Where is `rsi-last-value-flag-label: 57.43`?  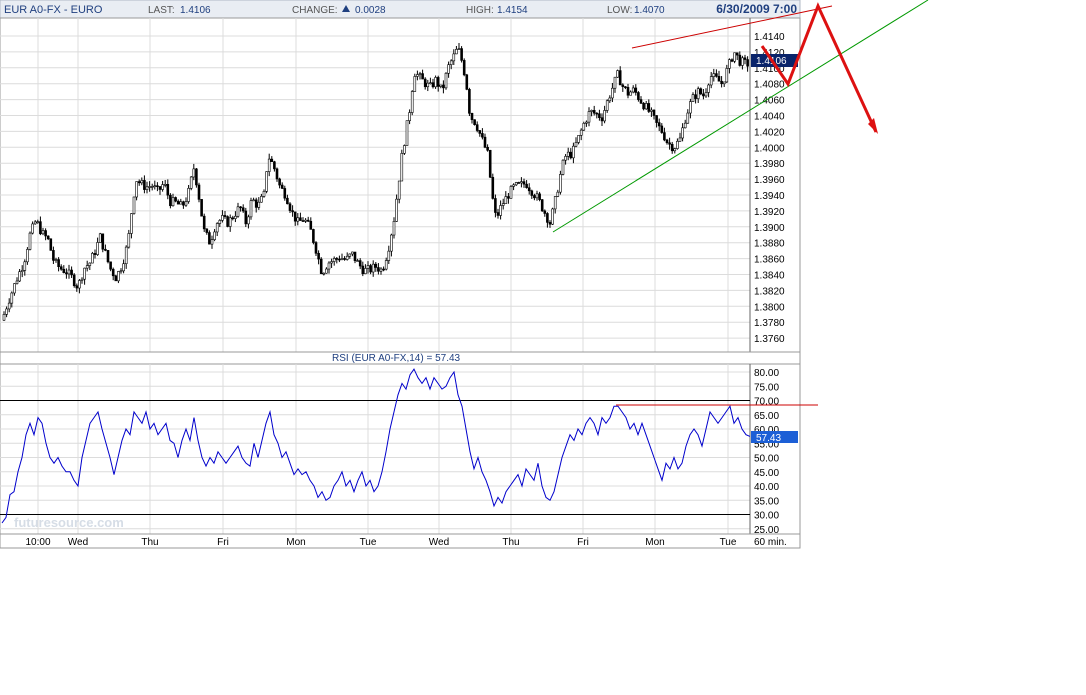
rsi-last-value-flag-label: 57.43 is located at coordinates (768, 438).